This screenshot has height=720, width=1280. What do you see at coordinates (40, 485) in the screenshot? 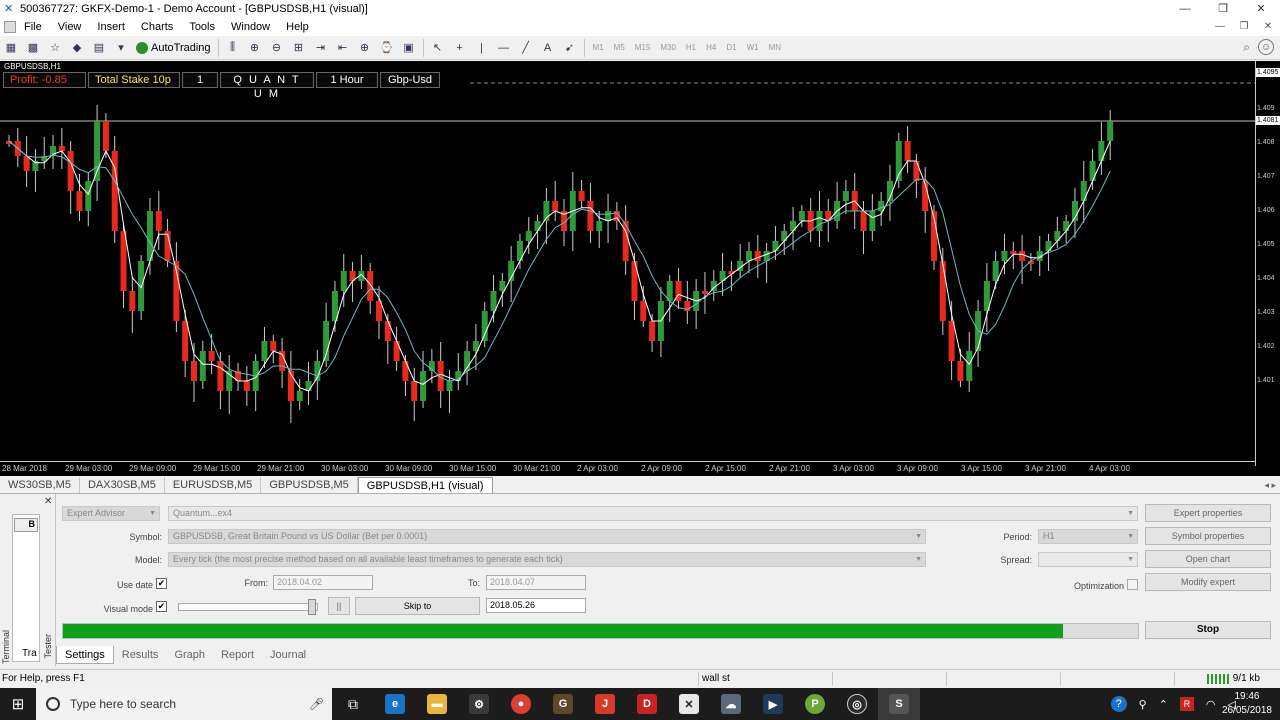
I see `tab-ws30sb: WS30SB,M5` at bounding box center [40, 485].